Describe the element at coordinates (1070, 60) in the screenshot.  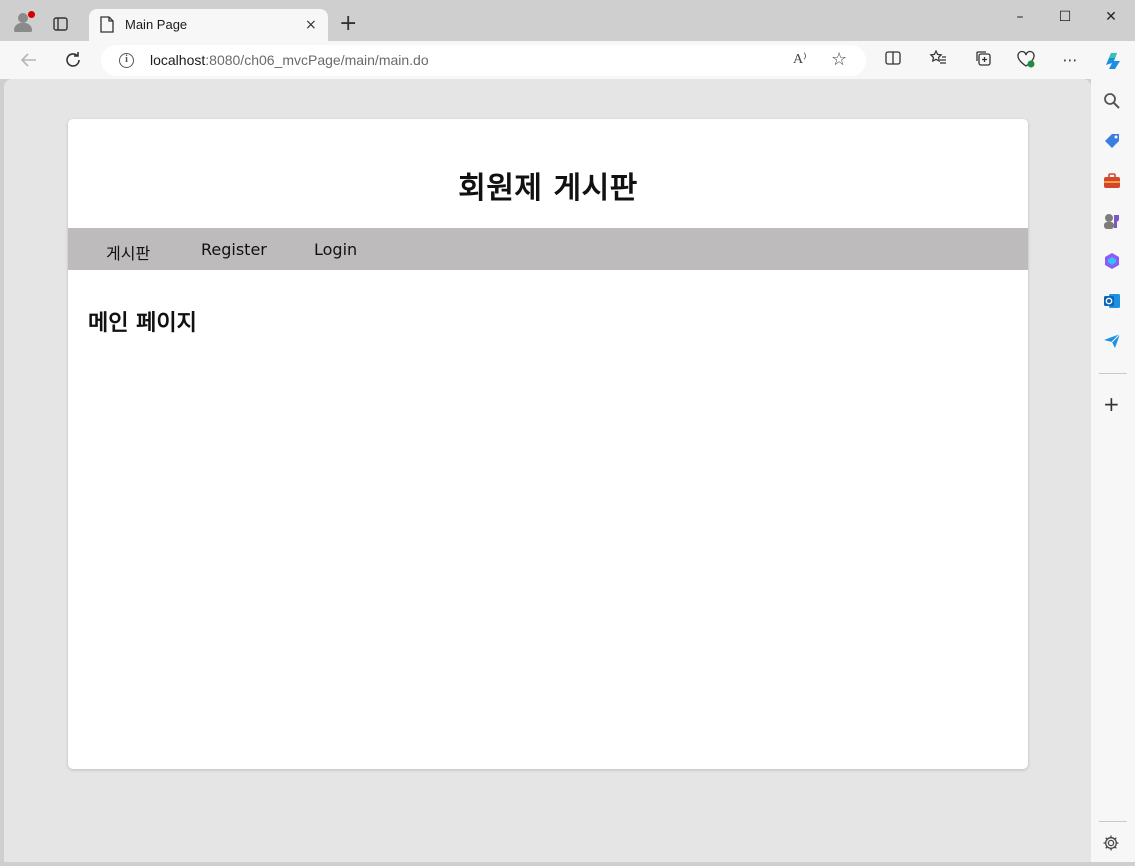
I see `more-menu-icon: ⋯` at that location.